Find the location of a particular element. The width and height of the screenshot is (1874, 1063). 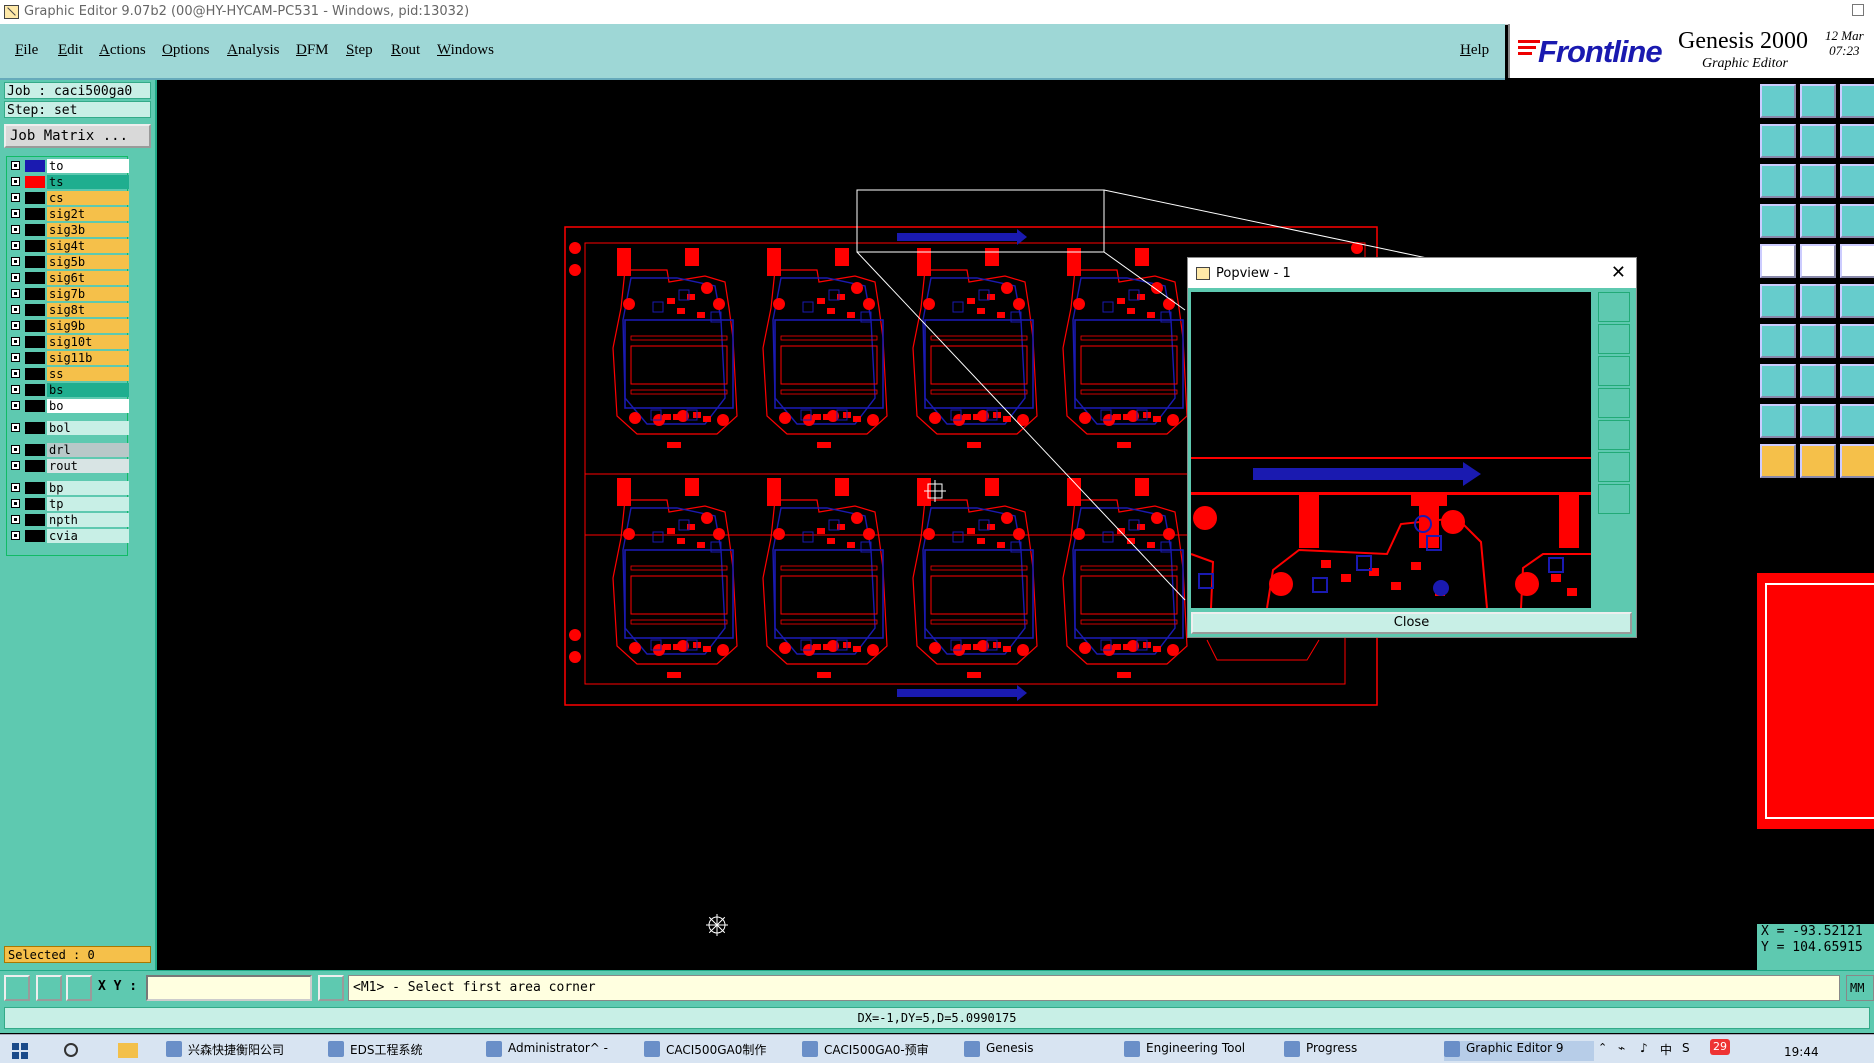

notification-badge: 29 is located at coordinates (1720, 1047).